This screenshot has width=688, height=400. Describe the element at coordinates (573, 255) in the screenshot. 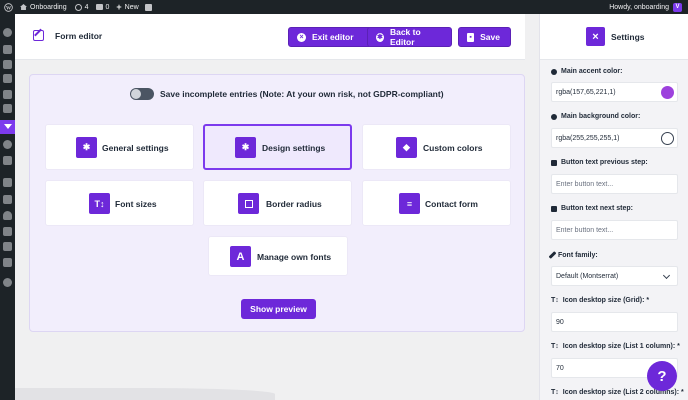

I see `font-family-label: Font family:` at that location.